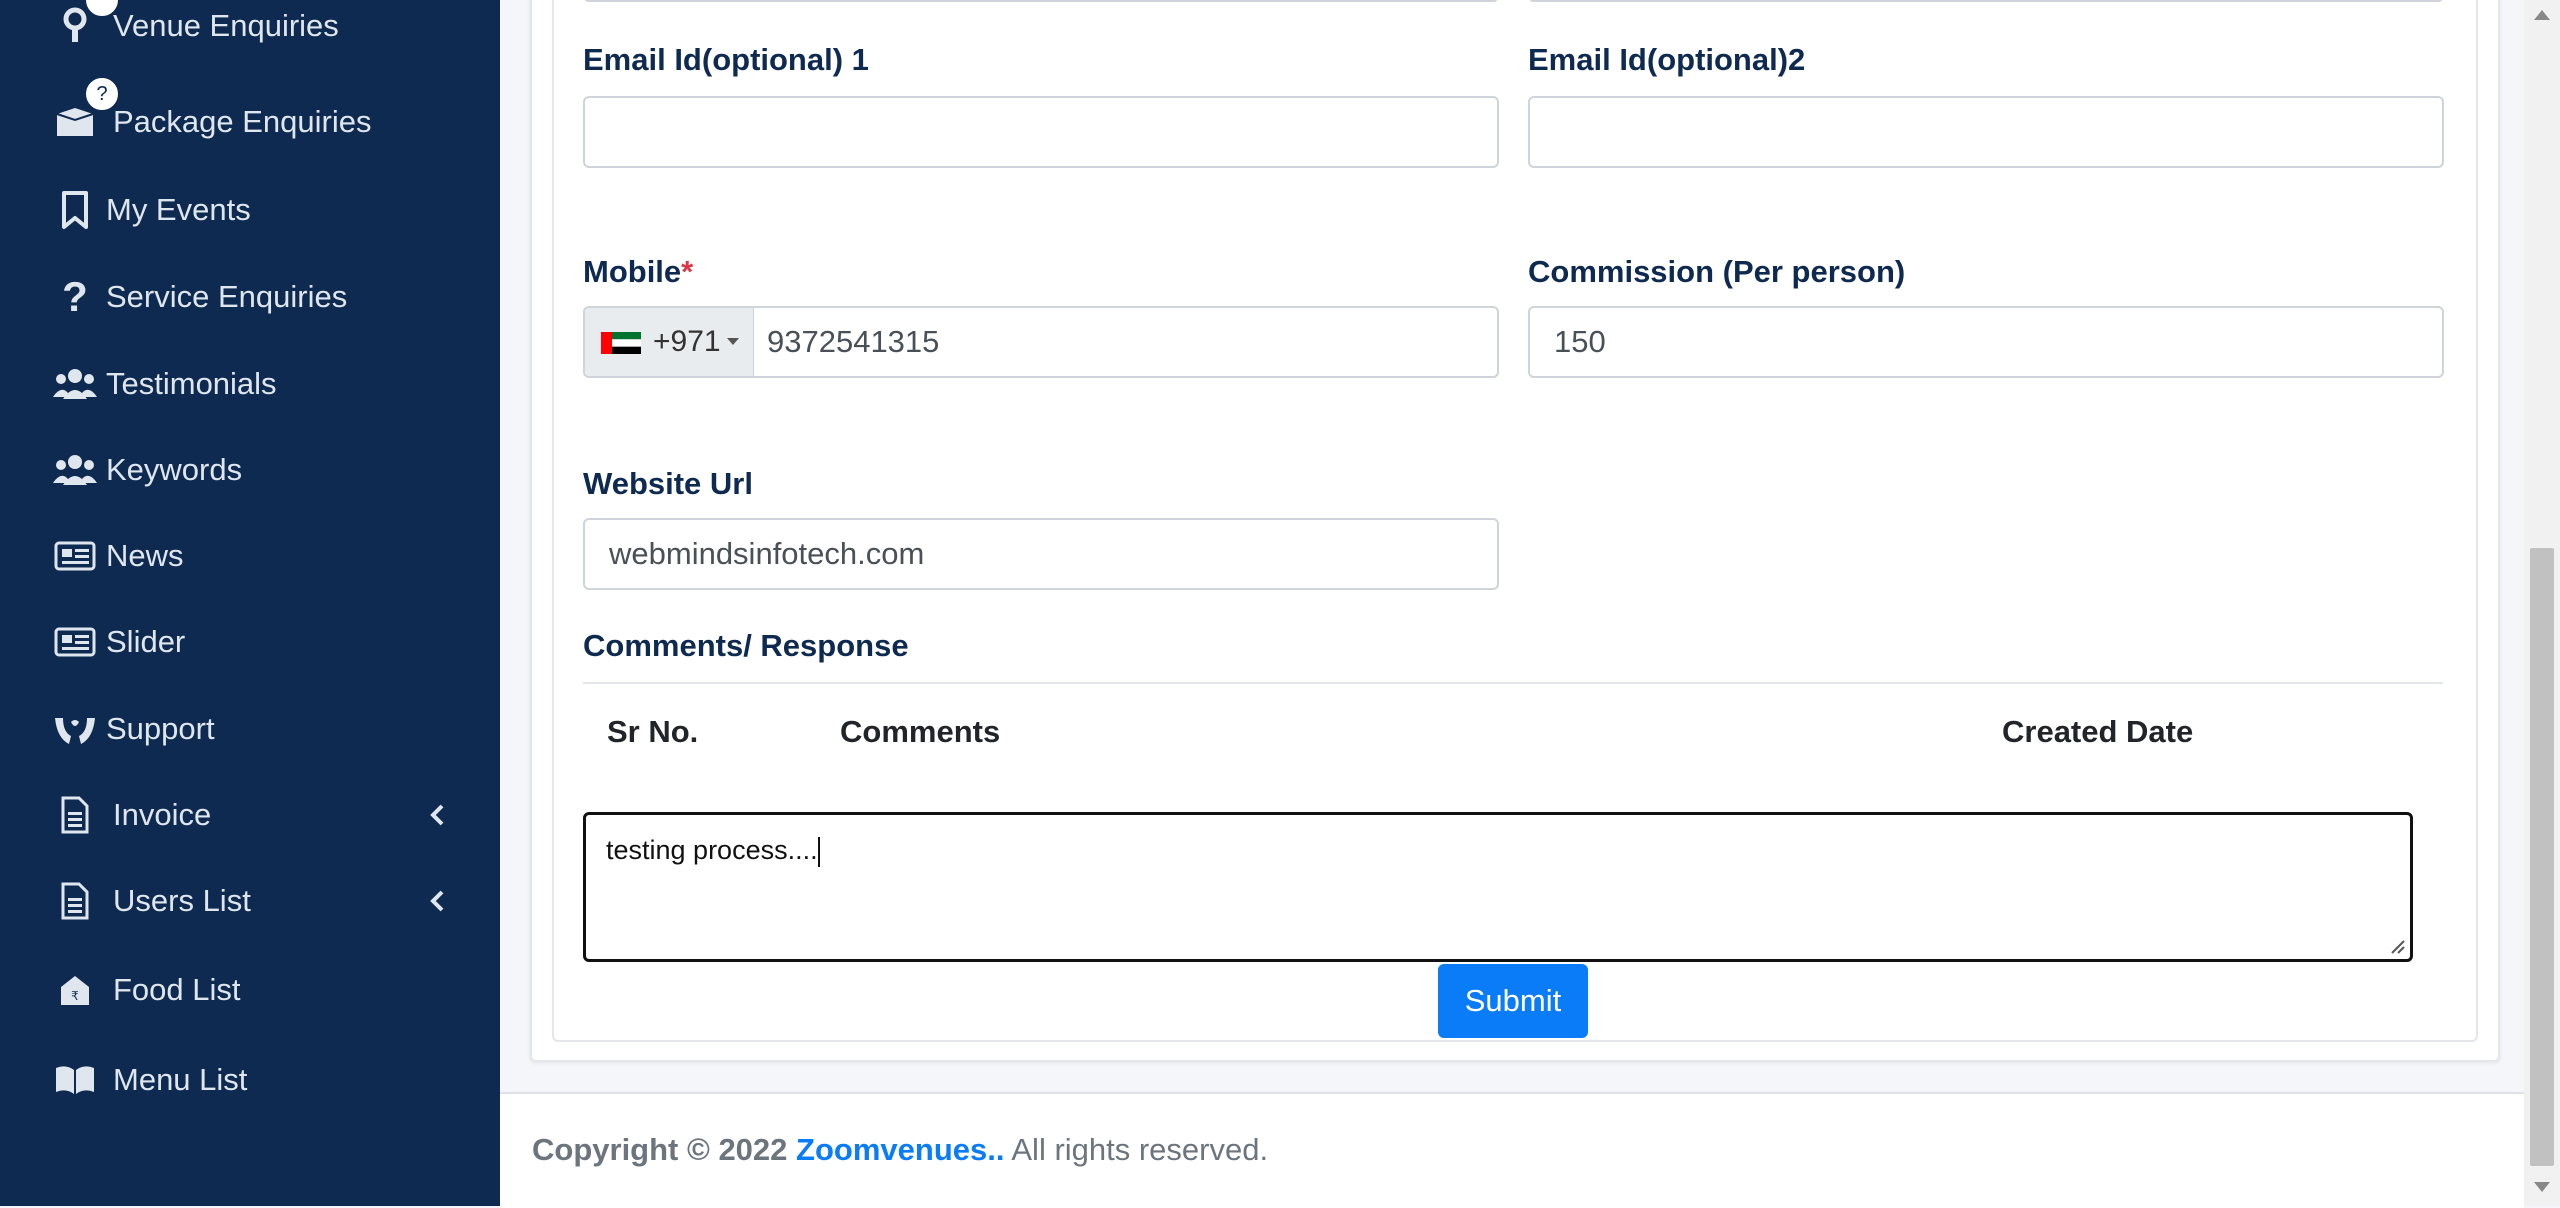 Image resolution: width=2560 pixels, height=1208 pixels. What do you see at coordinates (653, 731) in the screenshot?
I see `column-header-sr-no: Sr No.` at bounding box center [653, 731].